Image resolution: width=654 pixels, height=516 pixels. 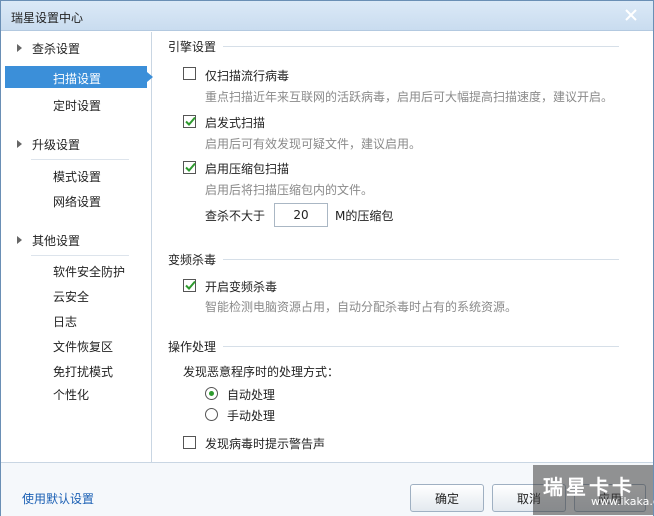 I want to click on sidebar-item-software-protection: 软件安全防护, so click(x=76, y=270).